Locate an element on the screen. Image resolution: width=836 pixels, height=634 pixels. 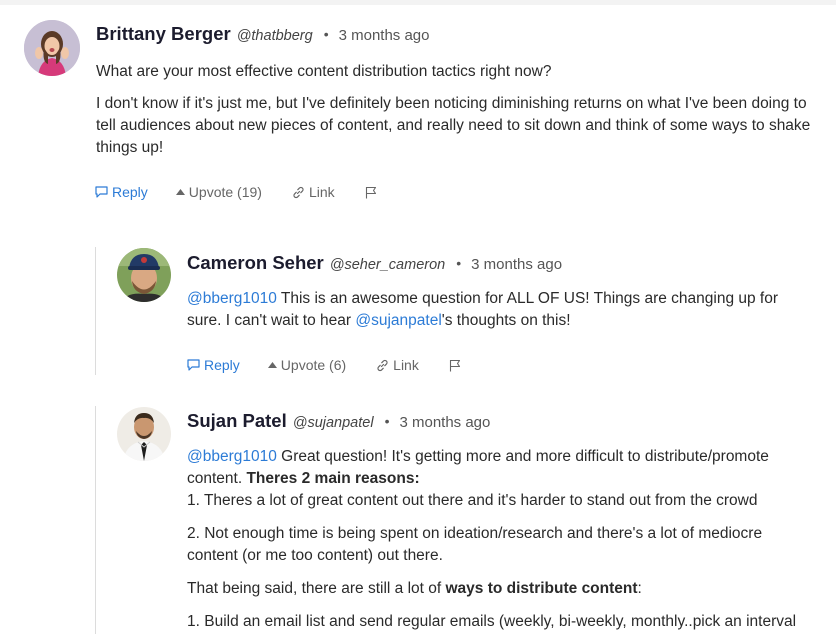
comment-actions: Reply Upvote (19) Link is located at coordinates (238, 192).